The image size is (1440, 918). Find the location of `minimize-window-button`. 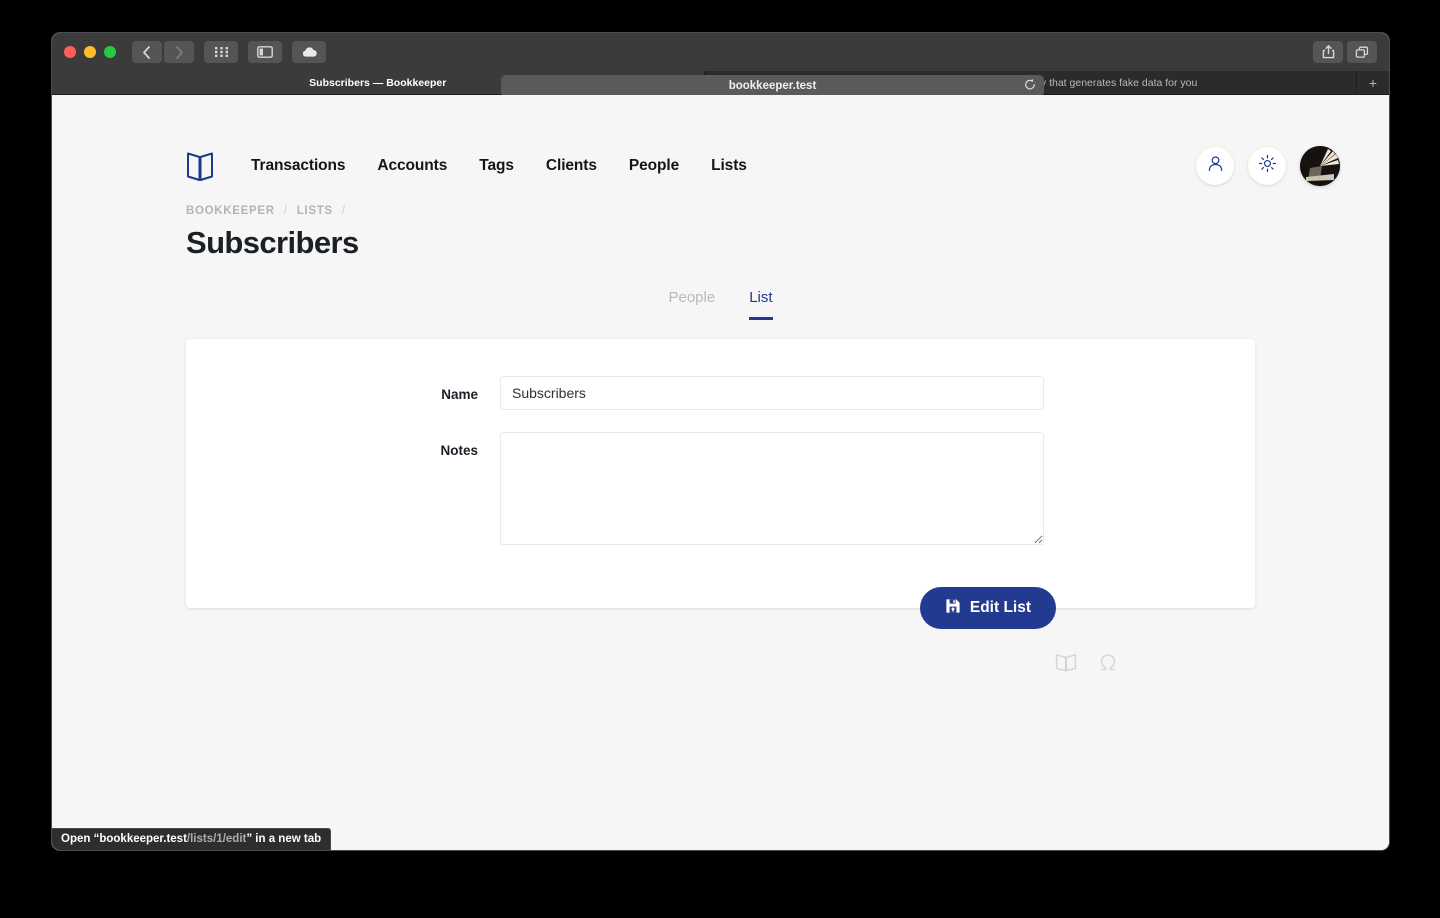

minimize-window-button is located at coordinates (90, 52).